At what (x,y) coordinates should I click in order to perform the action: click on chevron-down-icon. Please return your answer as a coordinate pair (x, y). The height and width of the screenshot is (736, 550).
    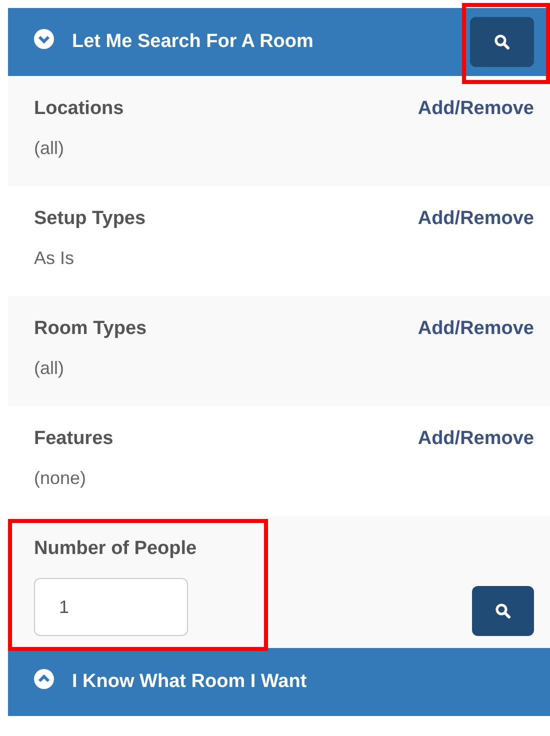
    Looking at the image, I should click on (44, 39).